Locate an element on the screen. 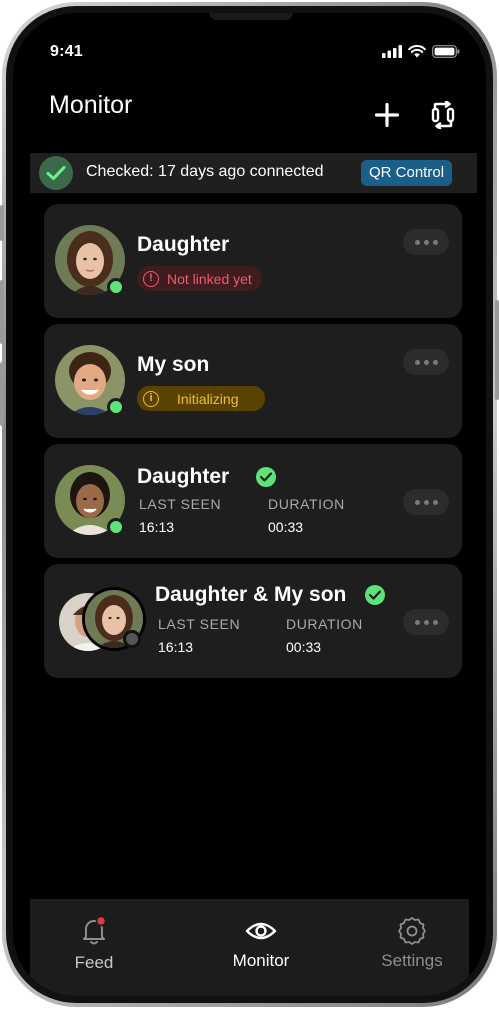 This screenshot has height=1009, width=499. gear-icon is located at coordinates (412, 931).